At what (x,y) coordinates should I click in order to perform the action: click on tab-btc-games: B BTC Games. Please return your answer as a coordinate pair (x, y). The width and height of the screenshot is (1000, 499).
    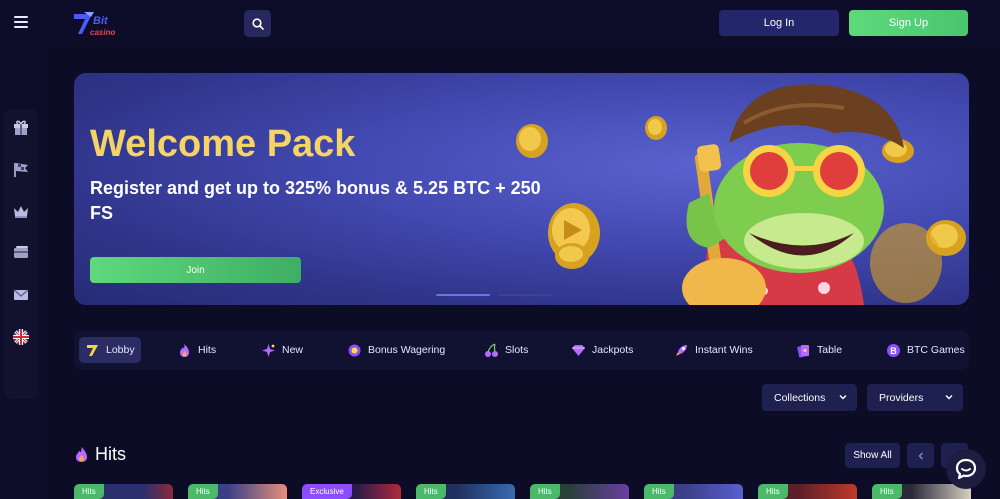
    Looking at the image, I should click on (925, 350).